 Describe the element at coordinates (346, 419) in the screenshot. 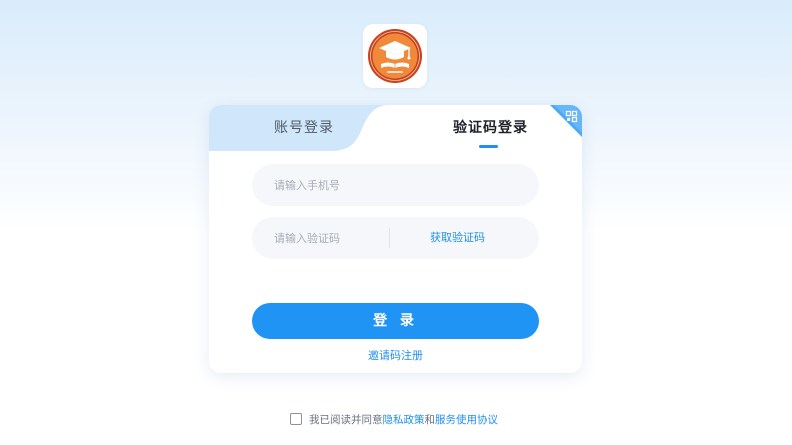

I see `agreement-prefix-text: 我已阅读并同意` at that location.